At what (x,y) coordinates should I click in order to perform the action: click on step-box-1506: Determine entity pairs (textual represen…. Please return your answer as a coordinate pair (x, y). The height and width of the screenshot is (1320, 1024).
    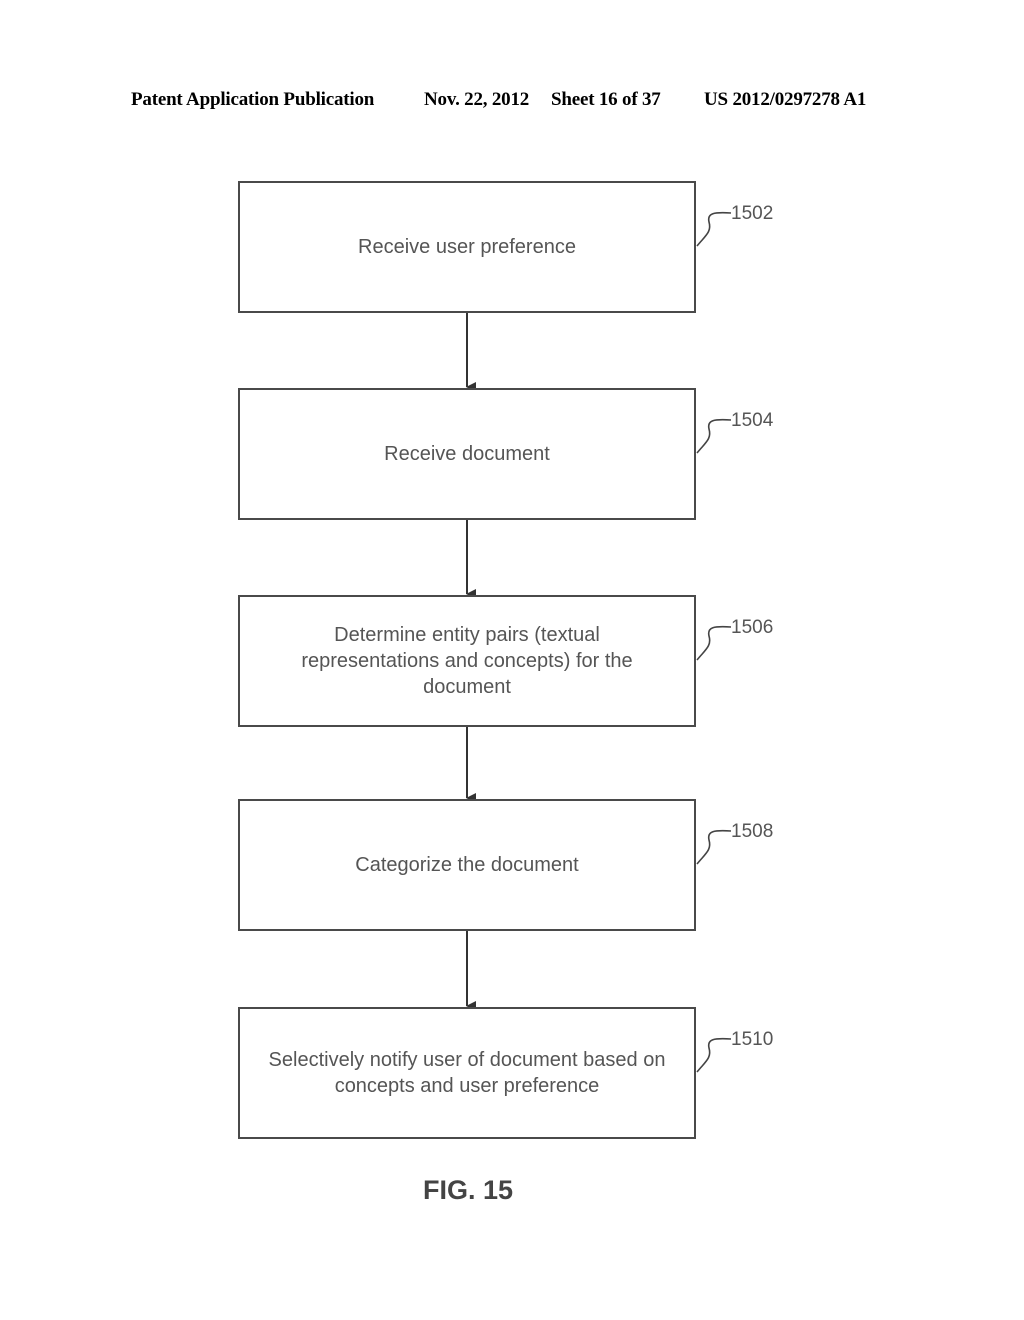
    Looking at the image, I should click on (467, 661).